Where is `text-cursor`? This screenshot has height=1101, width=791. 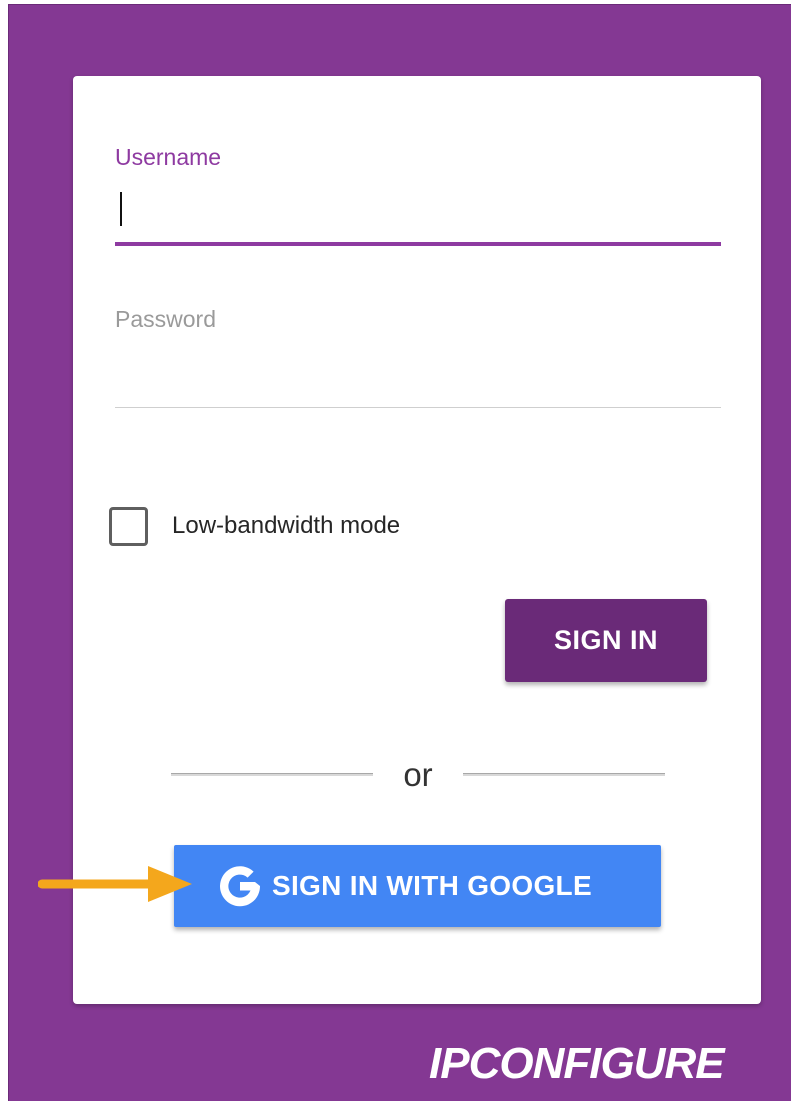
text-cursor is located at coordinates (121, 209).